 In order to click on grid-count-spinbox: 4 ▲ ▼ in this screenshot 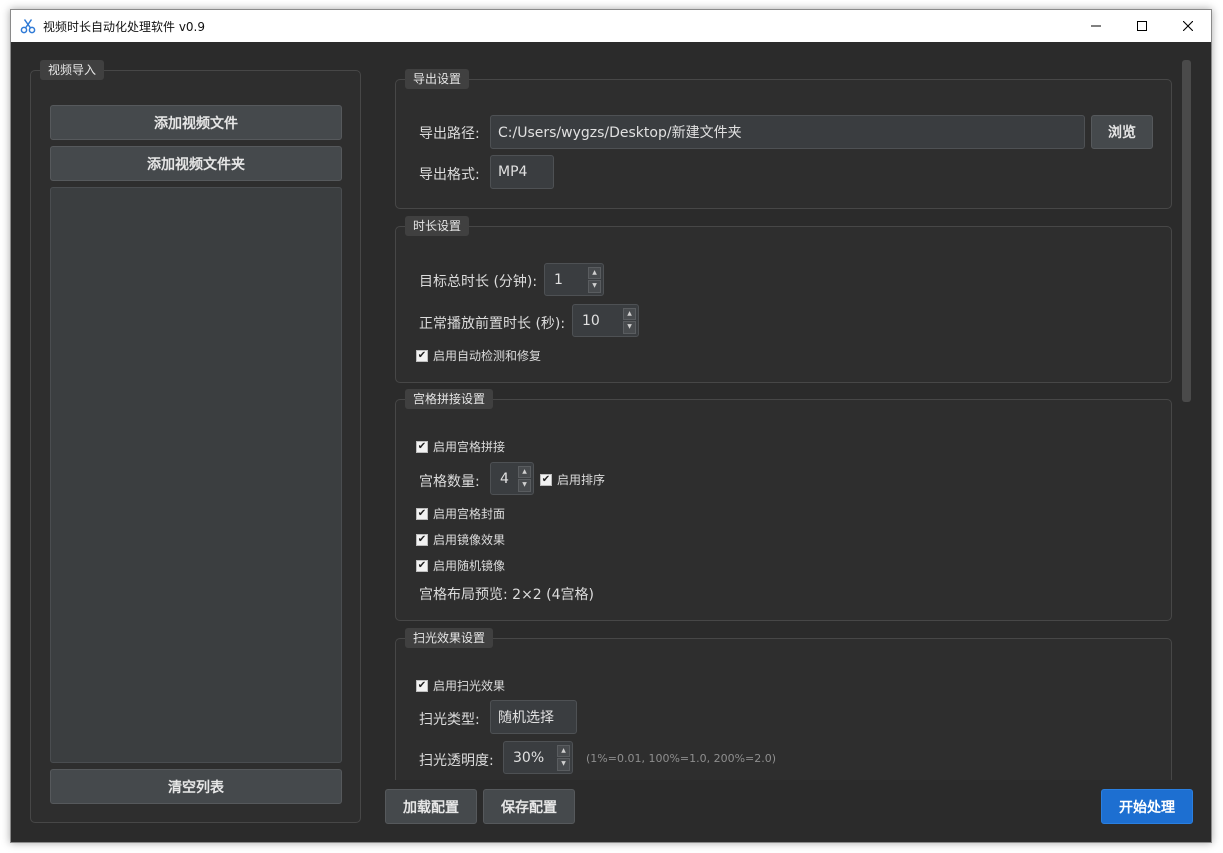, I will do `click(512, 478)`.